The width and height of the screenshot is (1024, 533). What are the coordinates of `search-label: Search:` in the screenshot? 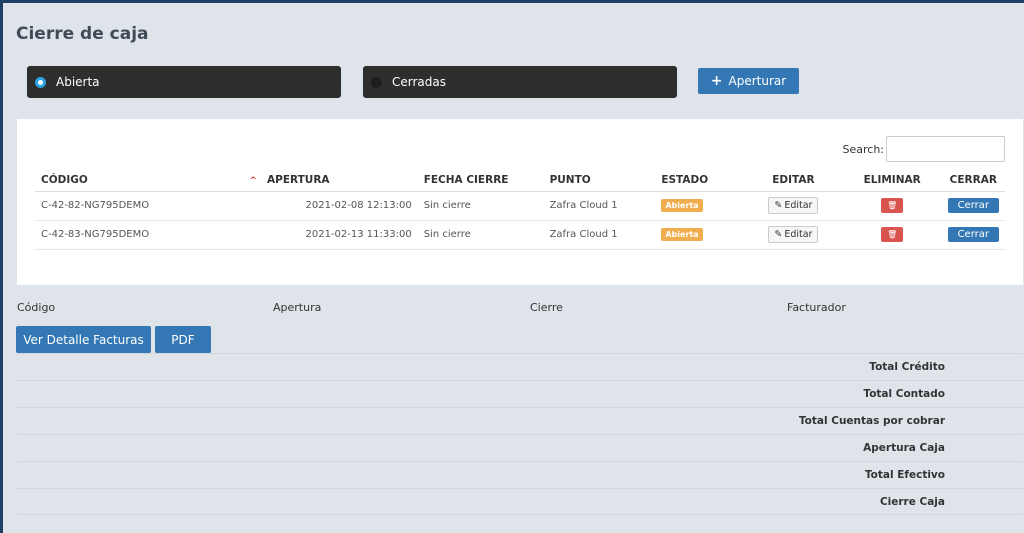 It's located at (863, 149).